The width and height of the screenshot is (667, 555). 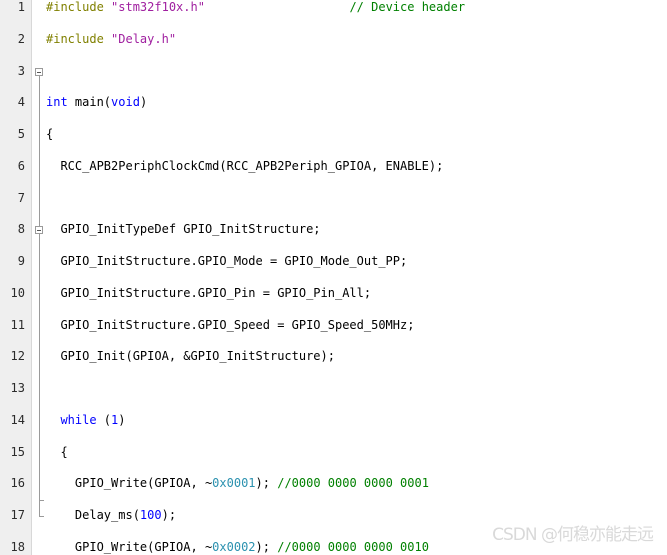 What do you see at coordinates (125, 102) in the screenshot?
I see `token-kw: void` at bounding box center [125, 102].